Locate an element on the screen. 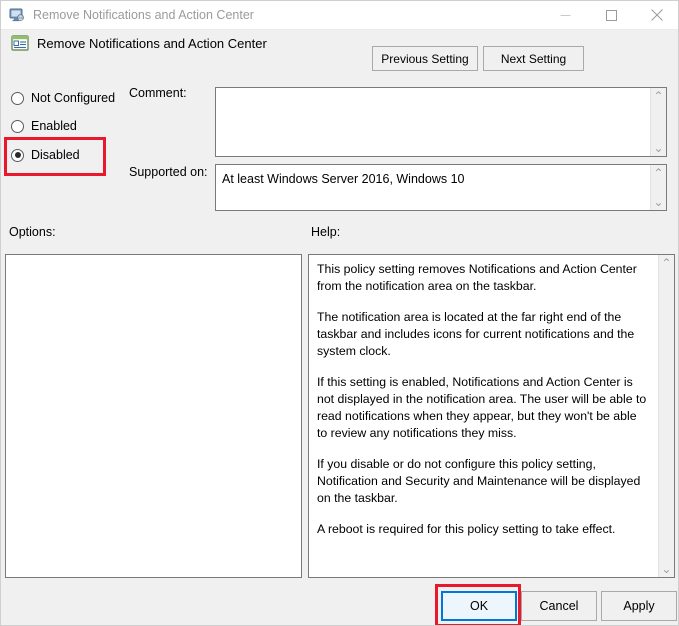 The width and height of the screenshot is (679, 626). radio-label-disabled: Disabled is located at coordinates (55, 155).